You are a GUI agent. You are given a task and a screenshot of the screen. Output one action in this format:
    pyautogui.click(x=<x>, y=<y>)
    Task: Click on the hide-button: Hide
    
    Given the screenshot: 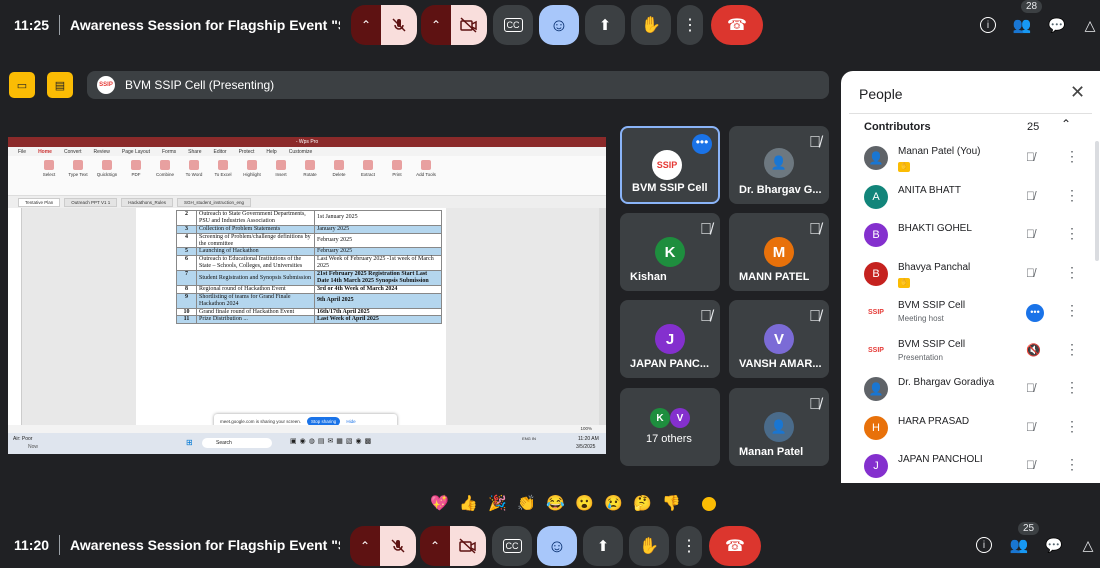 What is the action you would take?
    pyautogui.click(x=350, y=421)
    